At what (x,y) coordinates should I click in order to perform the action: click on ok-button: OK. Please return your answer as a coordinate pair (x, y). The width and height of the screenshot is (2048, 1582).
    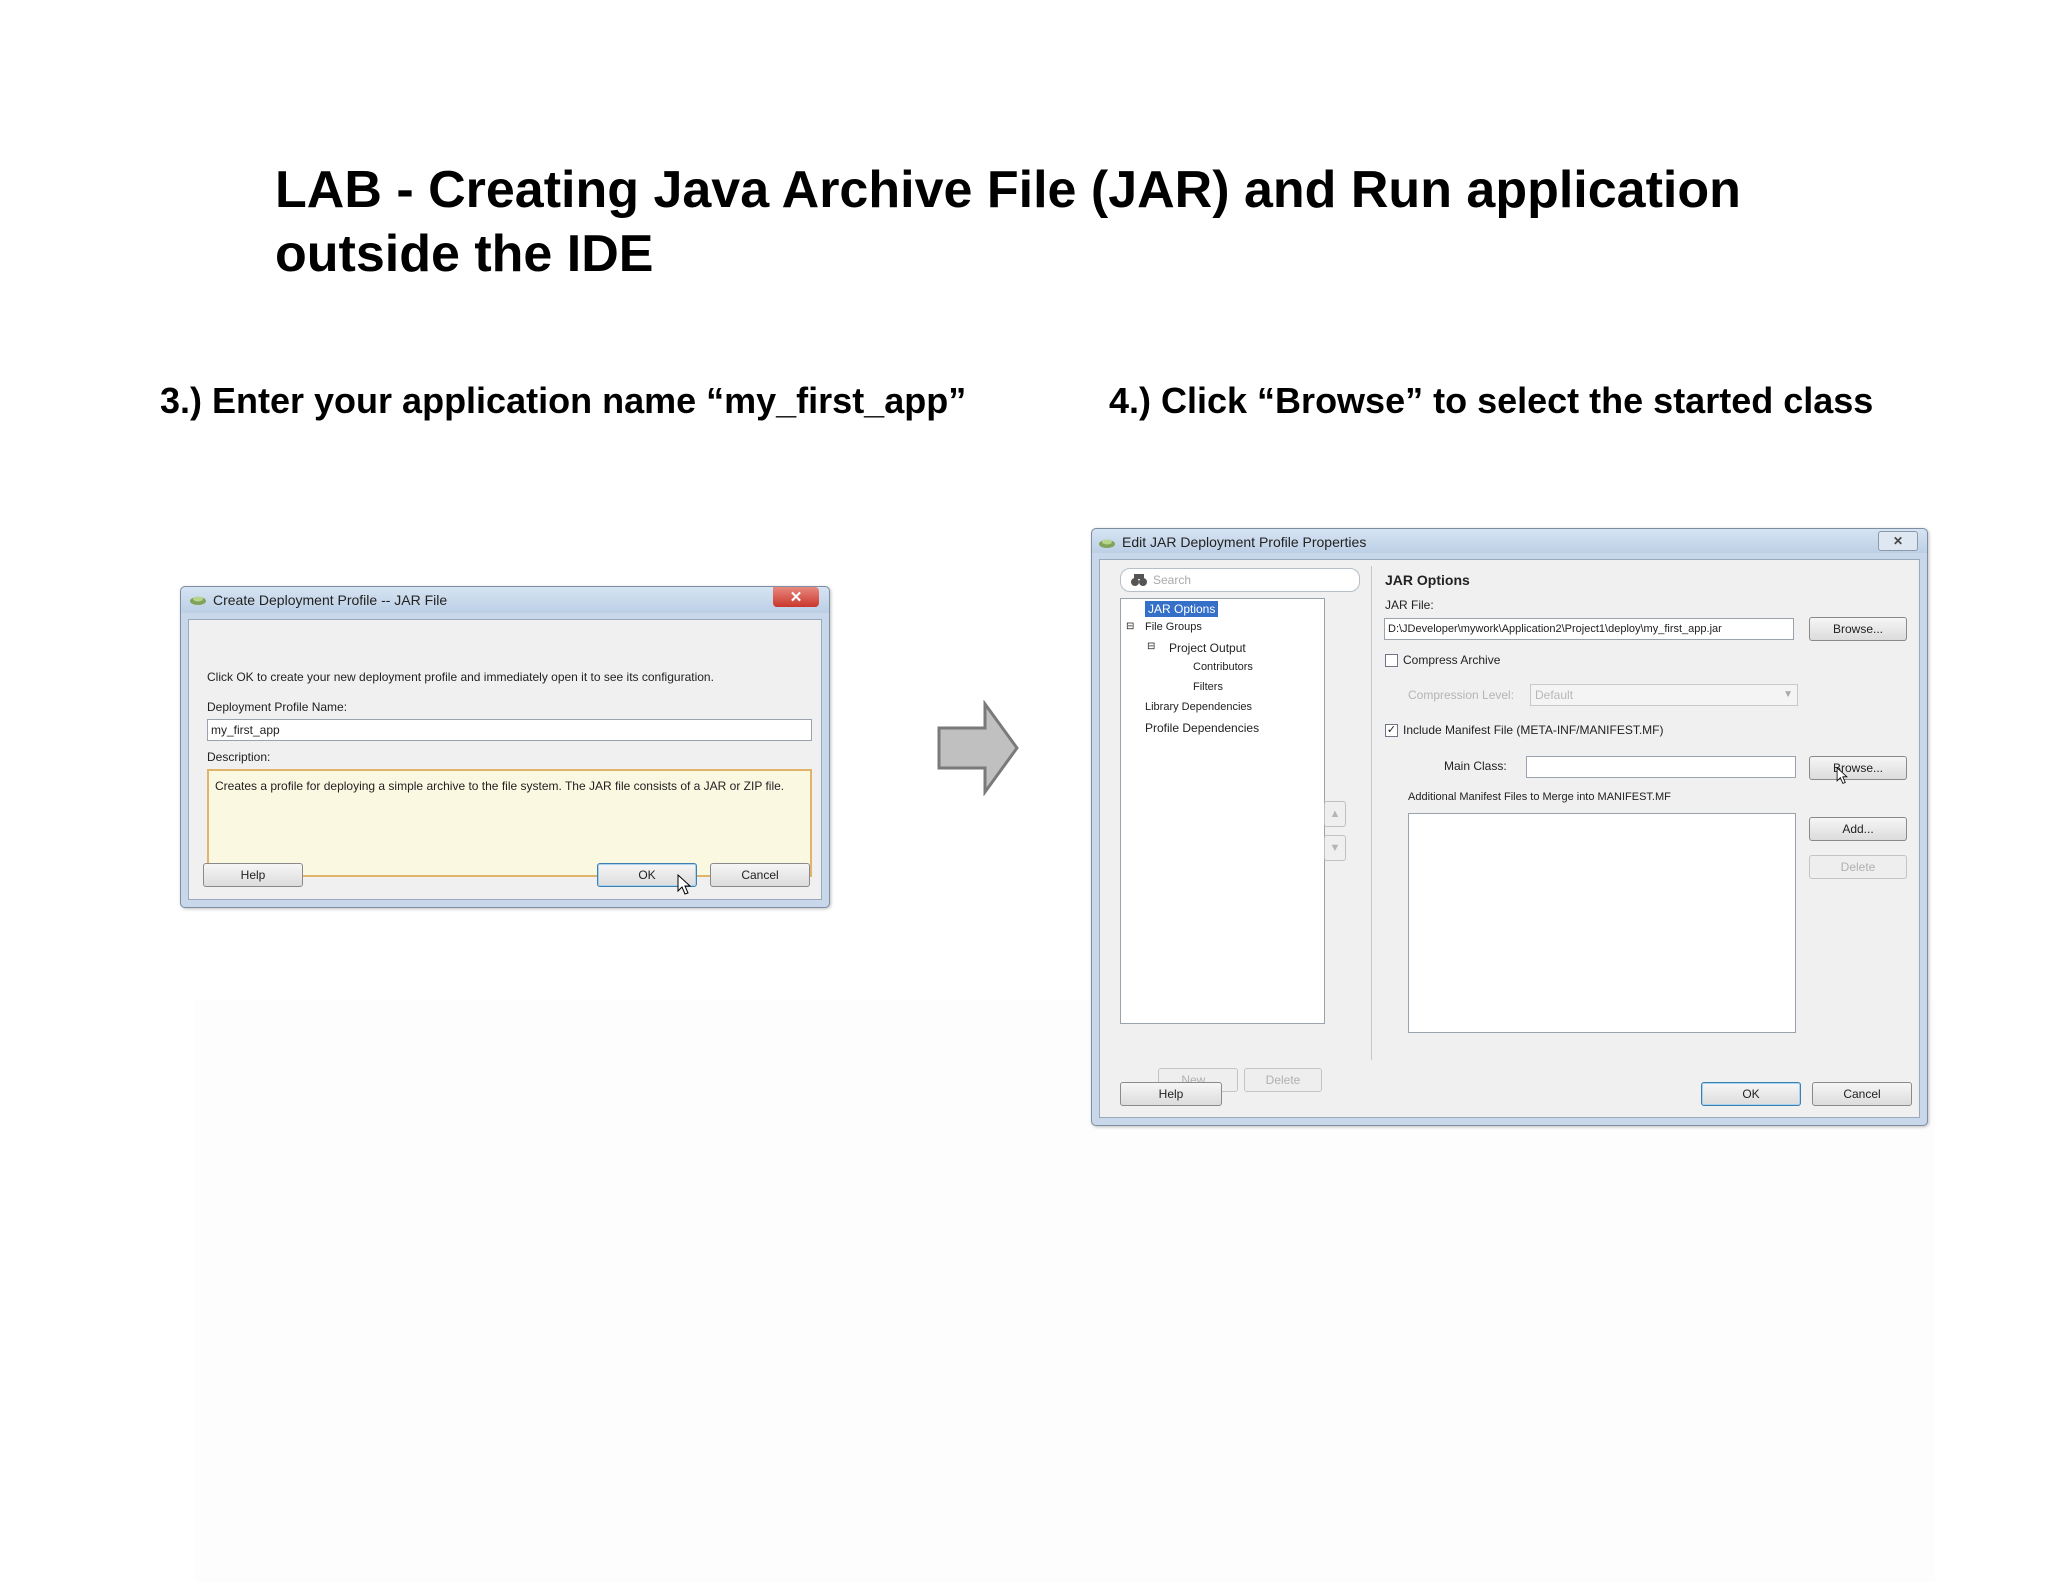
    Looking at the image, I should click on (1751, 1094).